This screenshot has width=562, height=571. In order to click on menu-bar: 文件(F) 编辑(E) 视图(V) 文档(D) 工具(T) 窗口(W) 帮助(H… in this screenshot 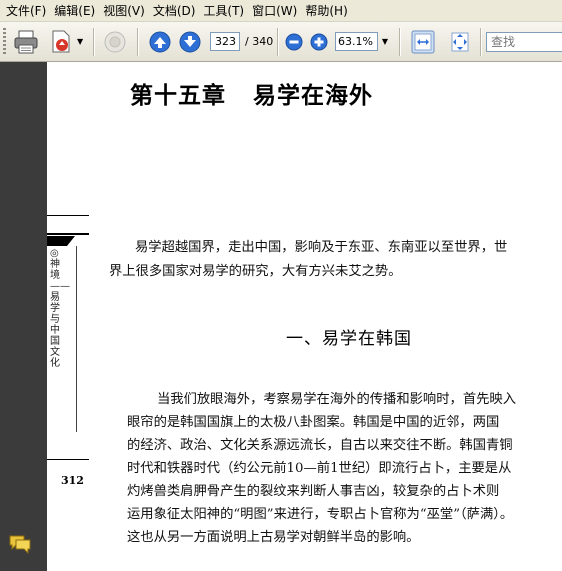, I will do `click(281, 11)`.